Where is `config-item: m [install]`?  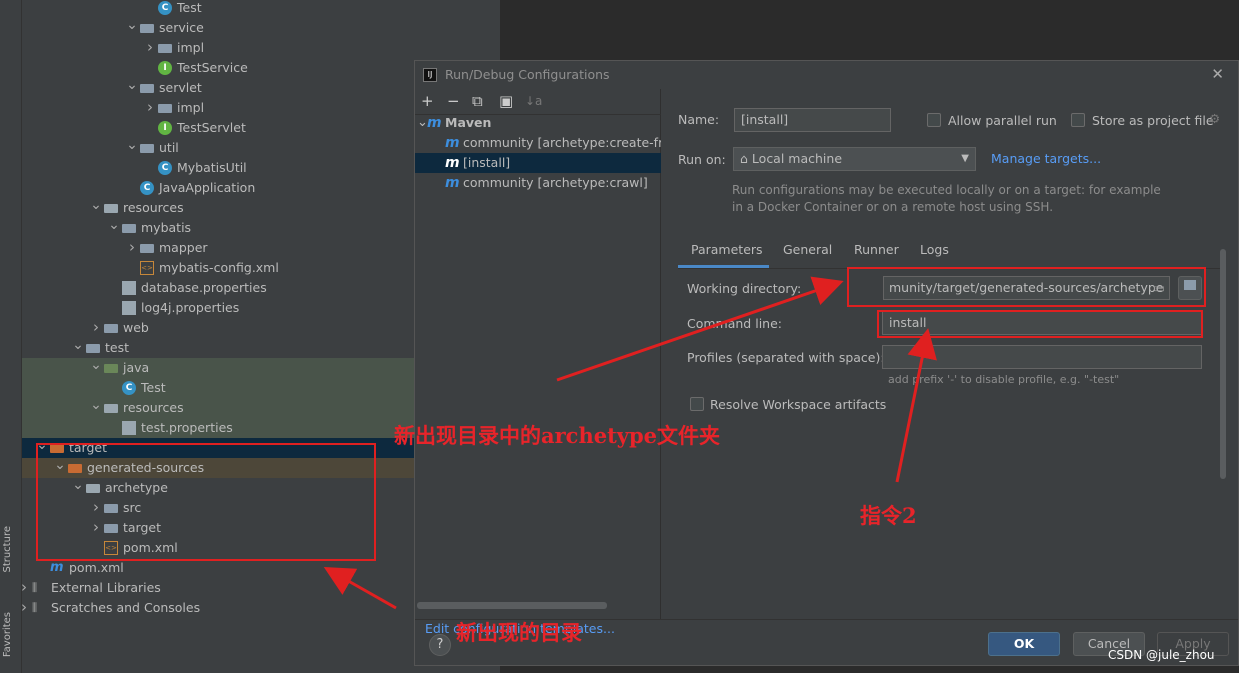 config-item: m [install] is located at coordinates (538, 163).